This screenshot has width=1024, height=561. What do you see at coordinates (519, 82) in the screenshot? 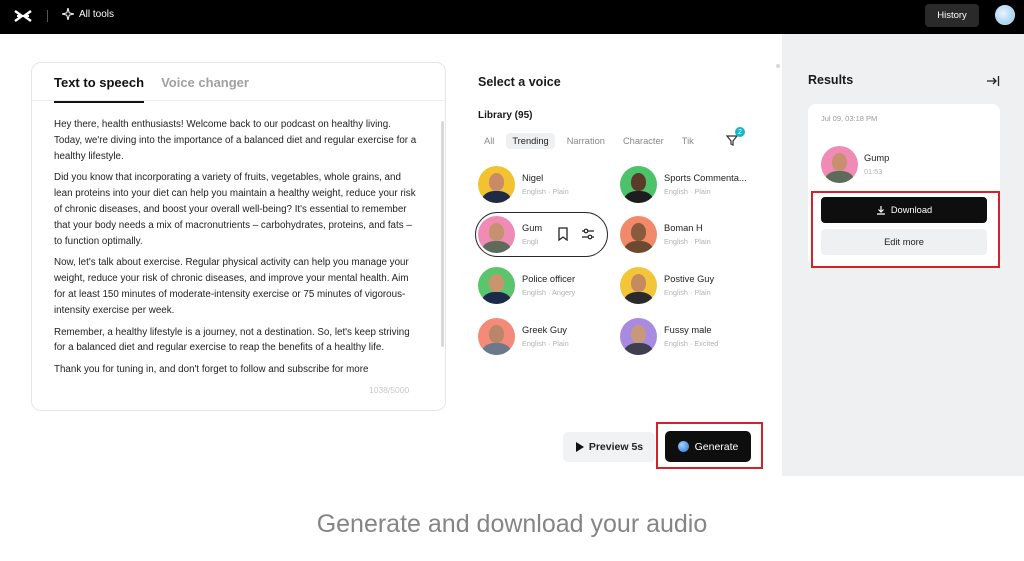
I see `select-voice-title: Select a voice` at bounding box center [519, 82].